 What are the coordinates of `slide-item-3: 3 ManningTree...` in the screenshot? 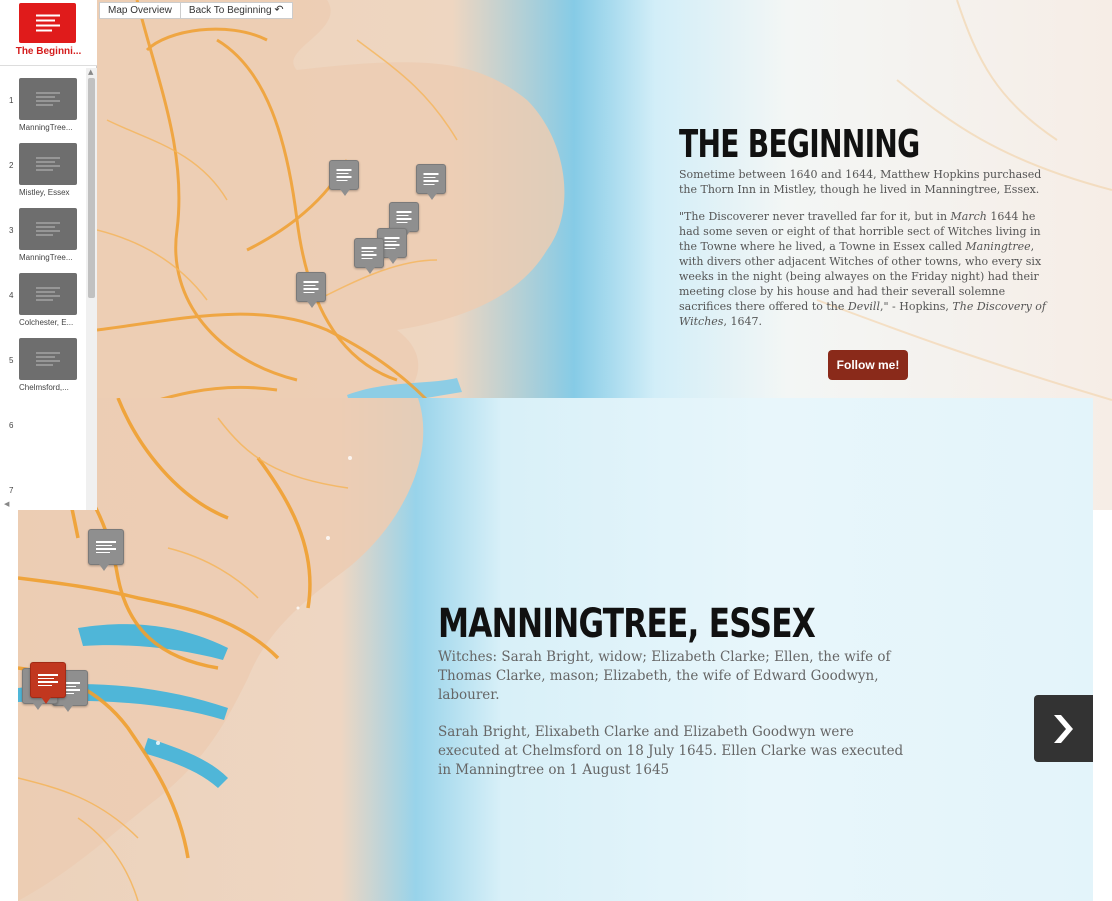 It's located at (43, 230).